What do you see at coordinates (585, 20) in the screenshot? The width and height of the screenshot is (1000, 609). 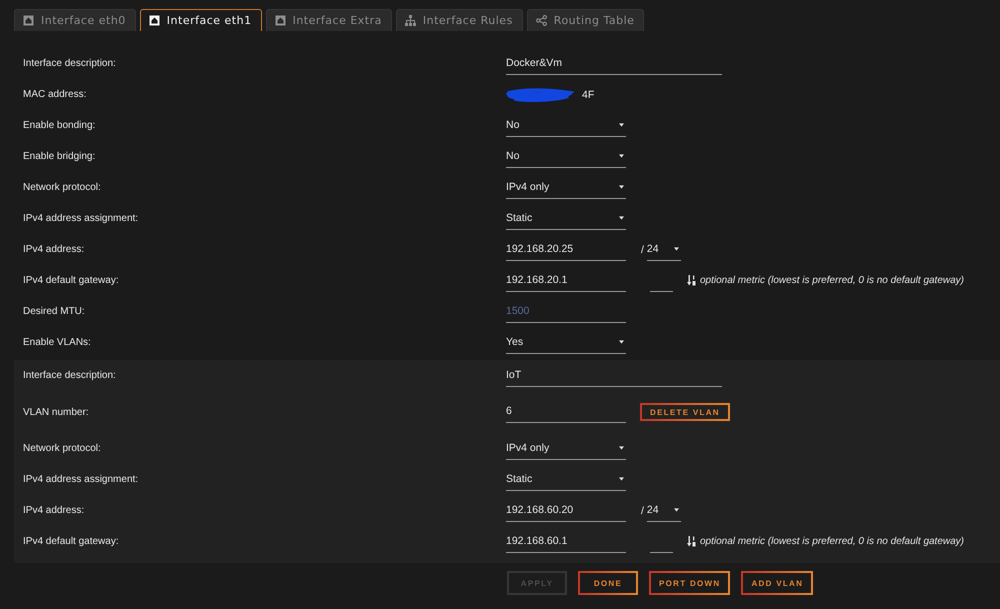 I see `tab: Routing Table` at bounding box center [585, 20].